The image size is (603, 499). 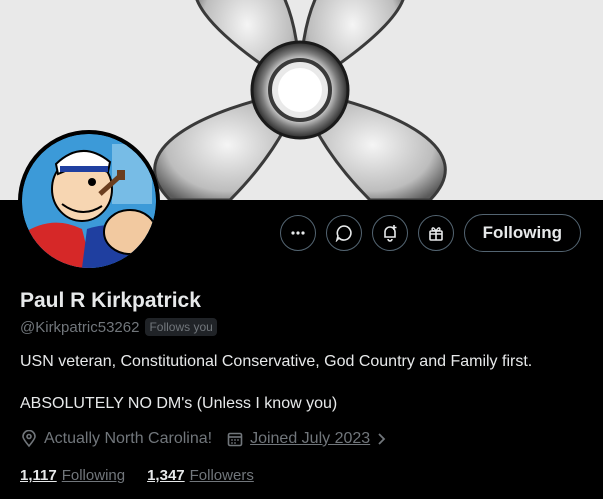 I want to click on calendar-icon, so click(x=235, y=439).